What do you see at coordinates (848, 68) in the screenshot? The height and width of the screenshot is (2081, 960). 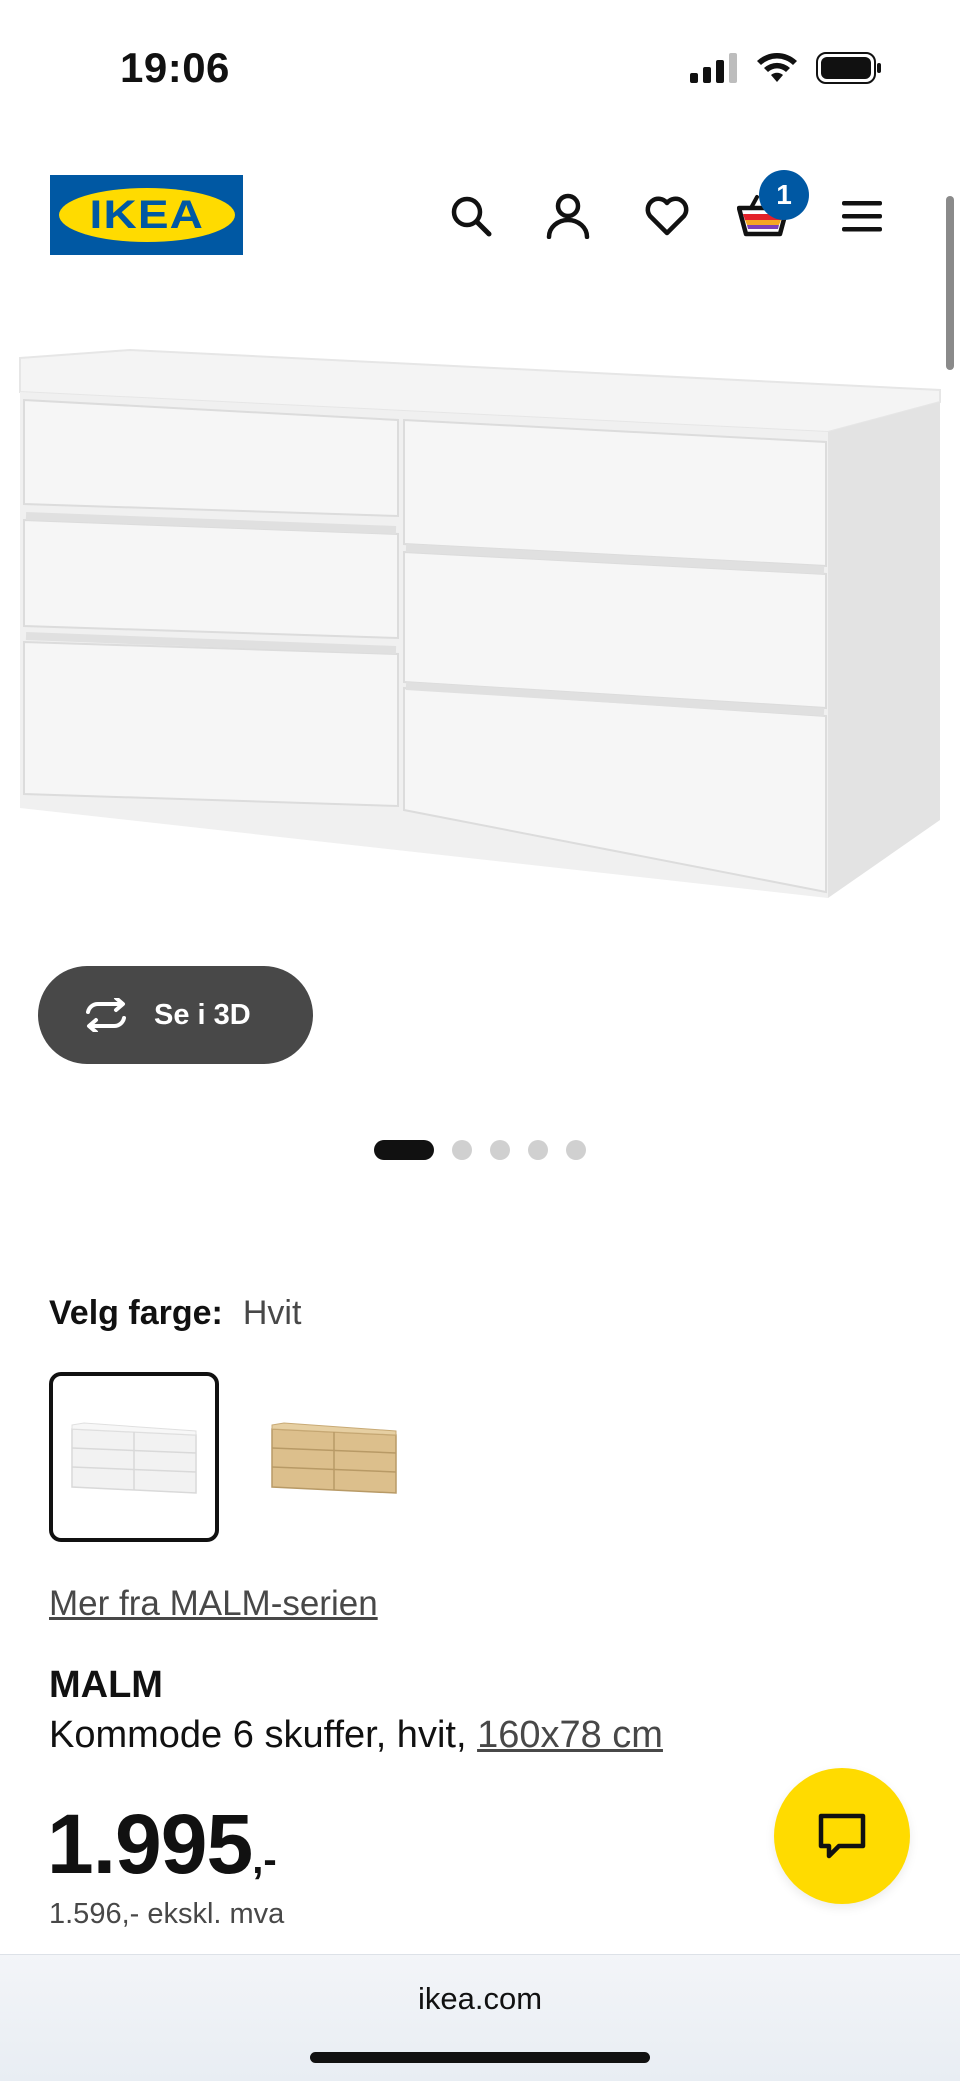 I see `battery-icon` at bounding box center [848, 68].